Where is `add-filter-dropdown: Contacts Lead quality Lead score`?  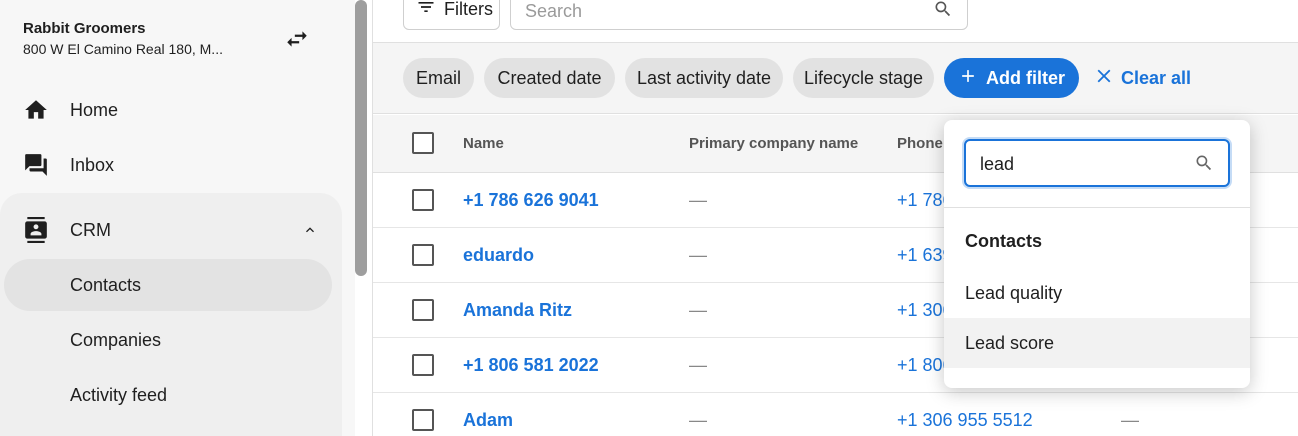
add-filter-dropdown: Contacts Lead quality Lead score is located at coordinates (1097, 254).